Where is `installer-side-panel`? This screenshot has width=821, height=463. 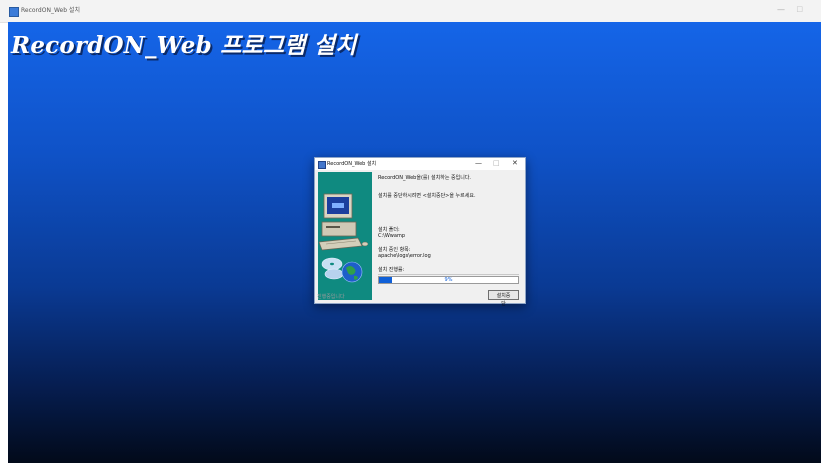 installer-side-panel is located at coordinates (345, 236).